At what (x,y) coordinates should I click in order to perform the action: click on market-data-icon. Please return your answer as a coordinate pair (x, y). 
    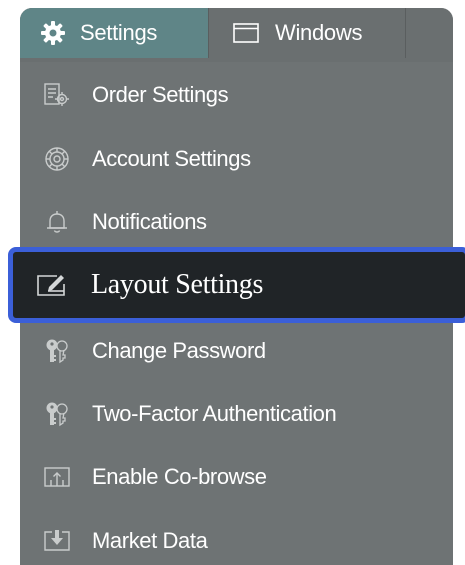
    Looking at the image, I should click on (57, 540).